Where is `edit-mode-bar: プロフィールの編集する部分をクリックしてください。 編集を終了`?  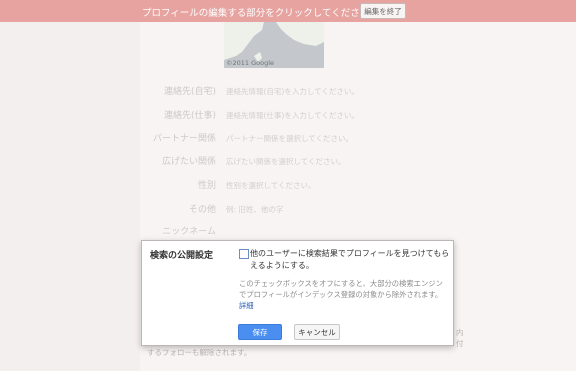 edit-mode-bar: プロフィールの編集する部分をクリックしてください。 編集を終了 is located at coordinates (288, 11).